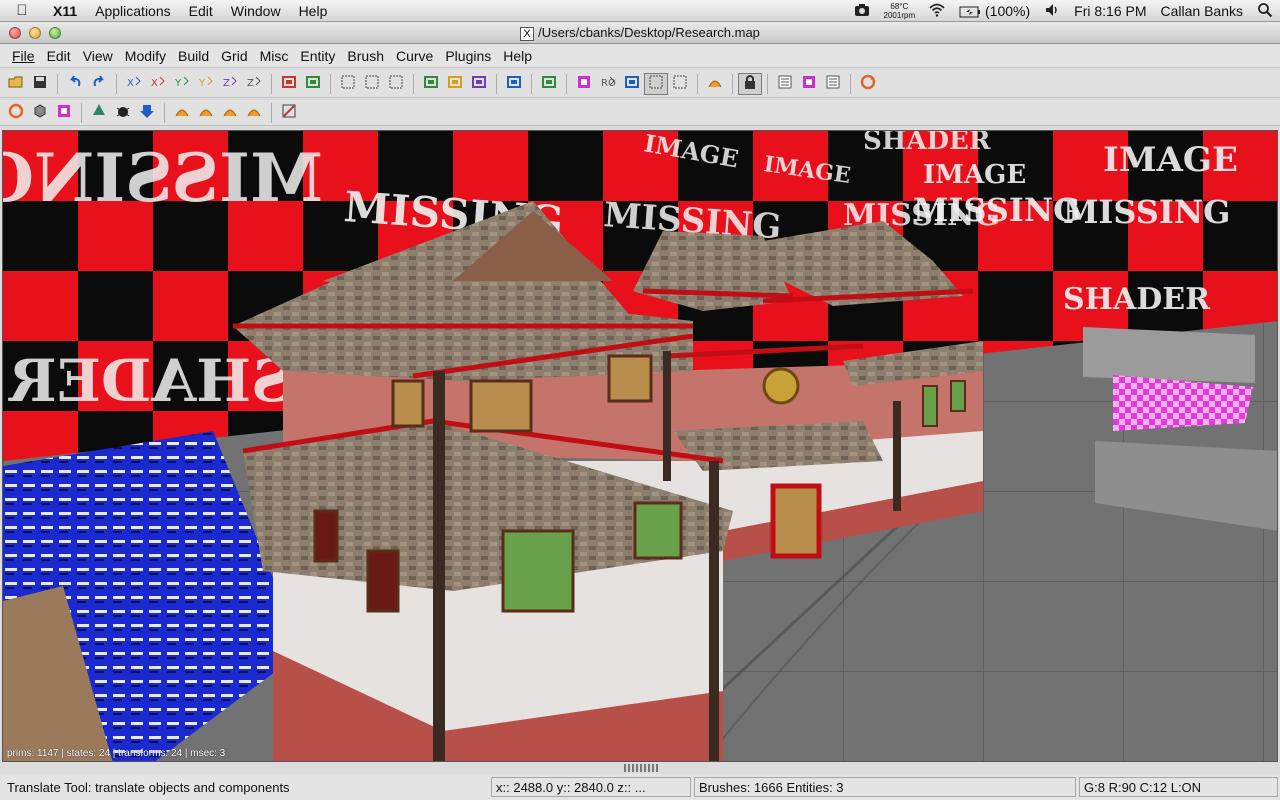 This screenshot has height=800, width=1280. What do you see at coordinates (1169, 355) in the screenshot?
I see `concrete-block` at bounding box center [1169, 355].